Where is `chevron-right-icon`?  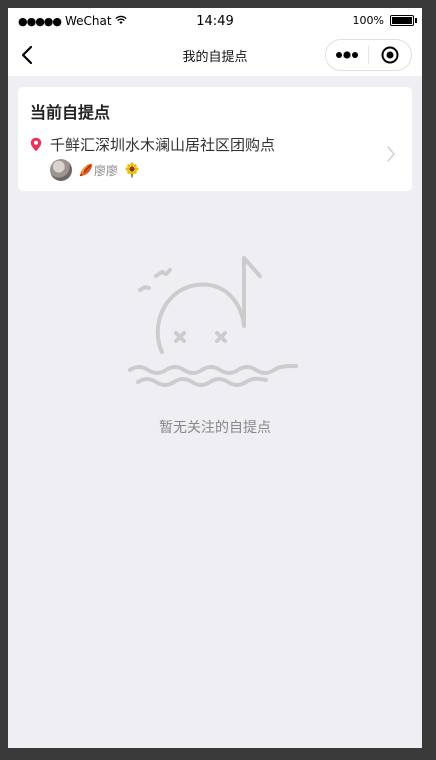 chevron-right-icon is located at coordinates (391, 154).